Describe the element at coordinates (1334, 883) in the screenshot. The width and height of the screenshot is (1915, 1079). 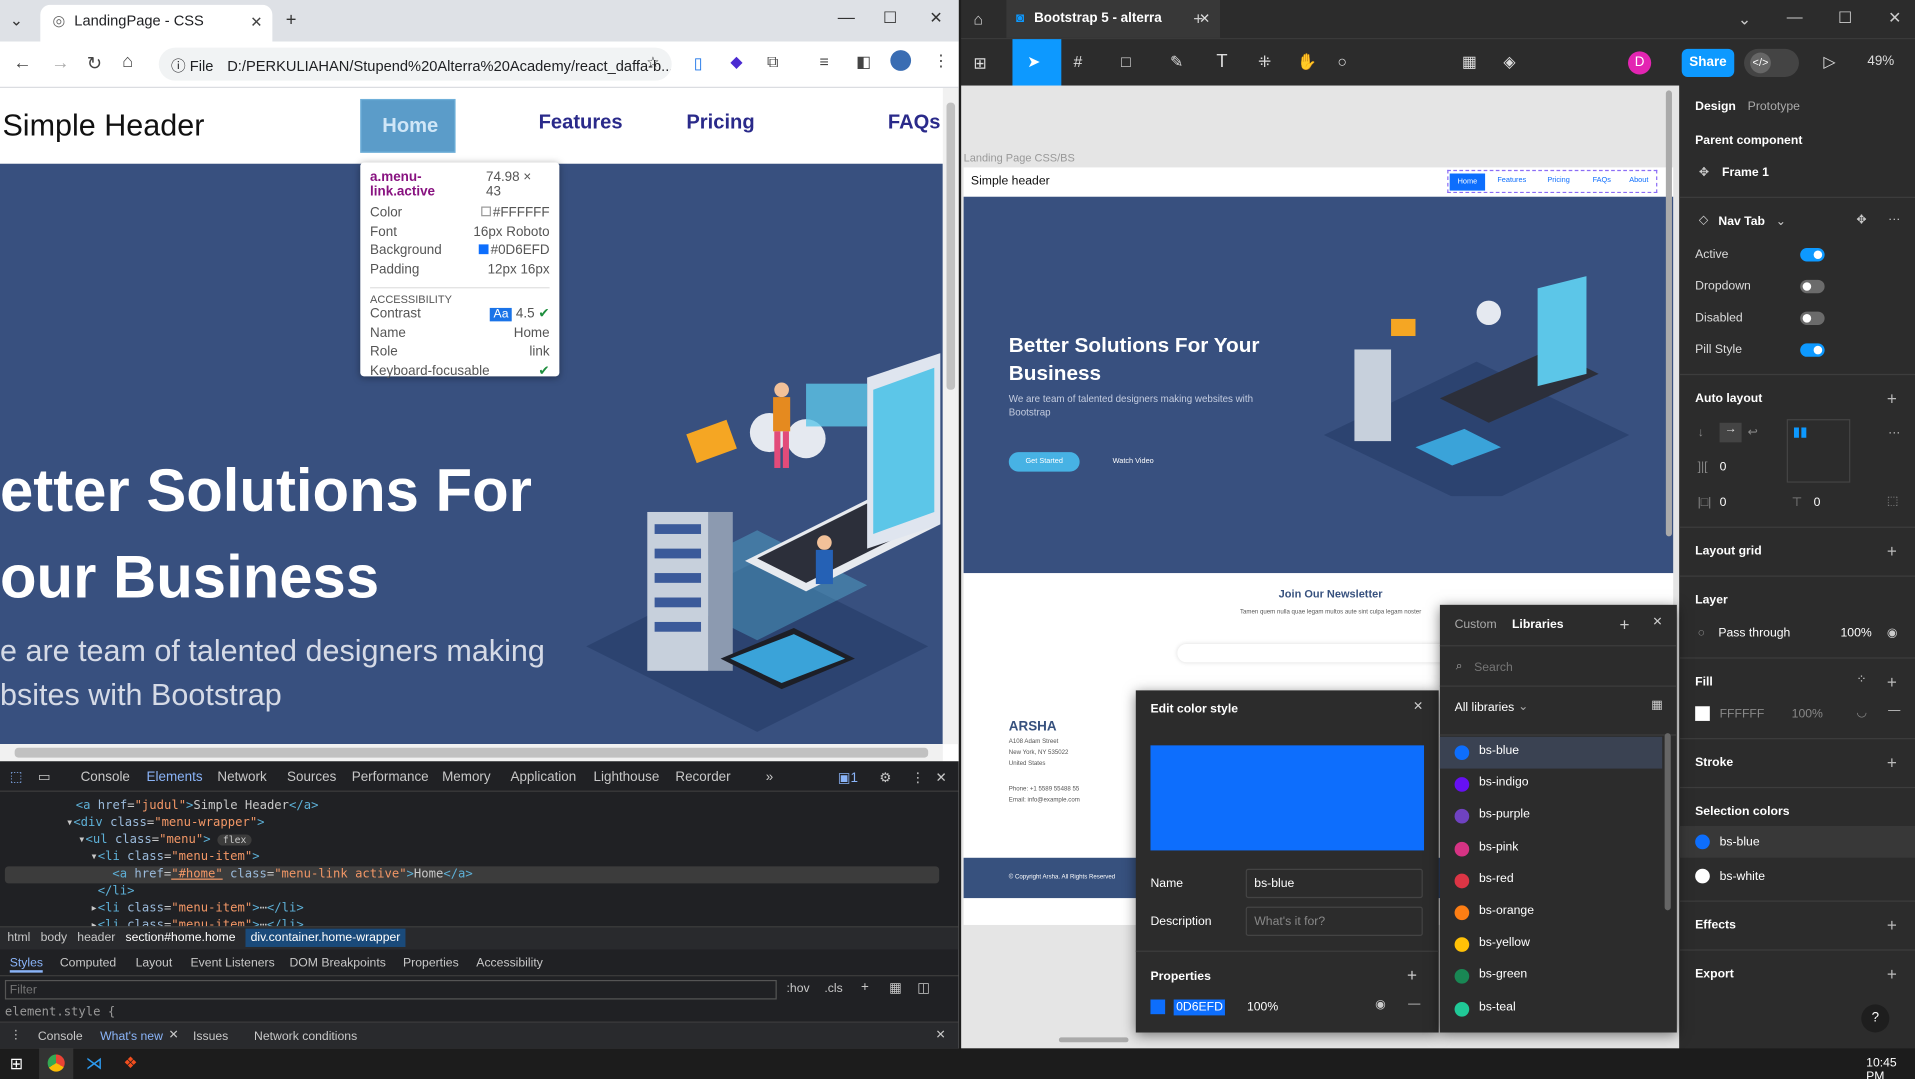
I see `ecs-name-input: bs-blue` at that location.